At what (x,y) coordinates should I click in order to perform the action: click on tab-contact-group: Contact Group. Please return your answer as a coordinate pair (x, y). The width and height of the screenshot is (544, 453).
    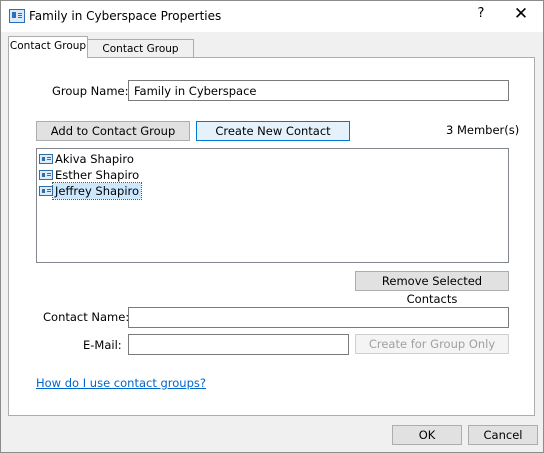
    Looking at the image, I should click on (48, 47).